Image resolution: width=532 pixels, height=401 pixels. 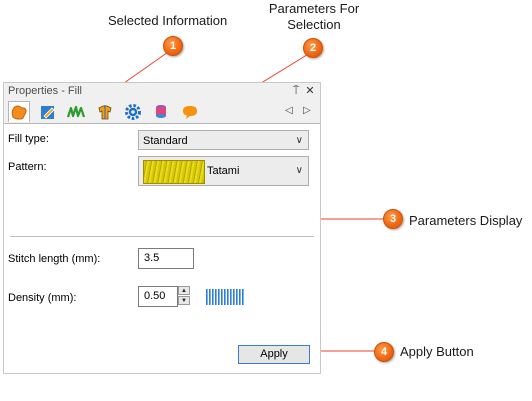 I want to click on callout-parameters-display: Parameters Display, so click(x=466, y=220).